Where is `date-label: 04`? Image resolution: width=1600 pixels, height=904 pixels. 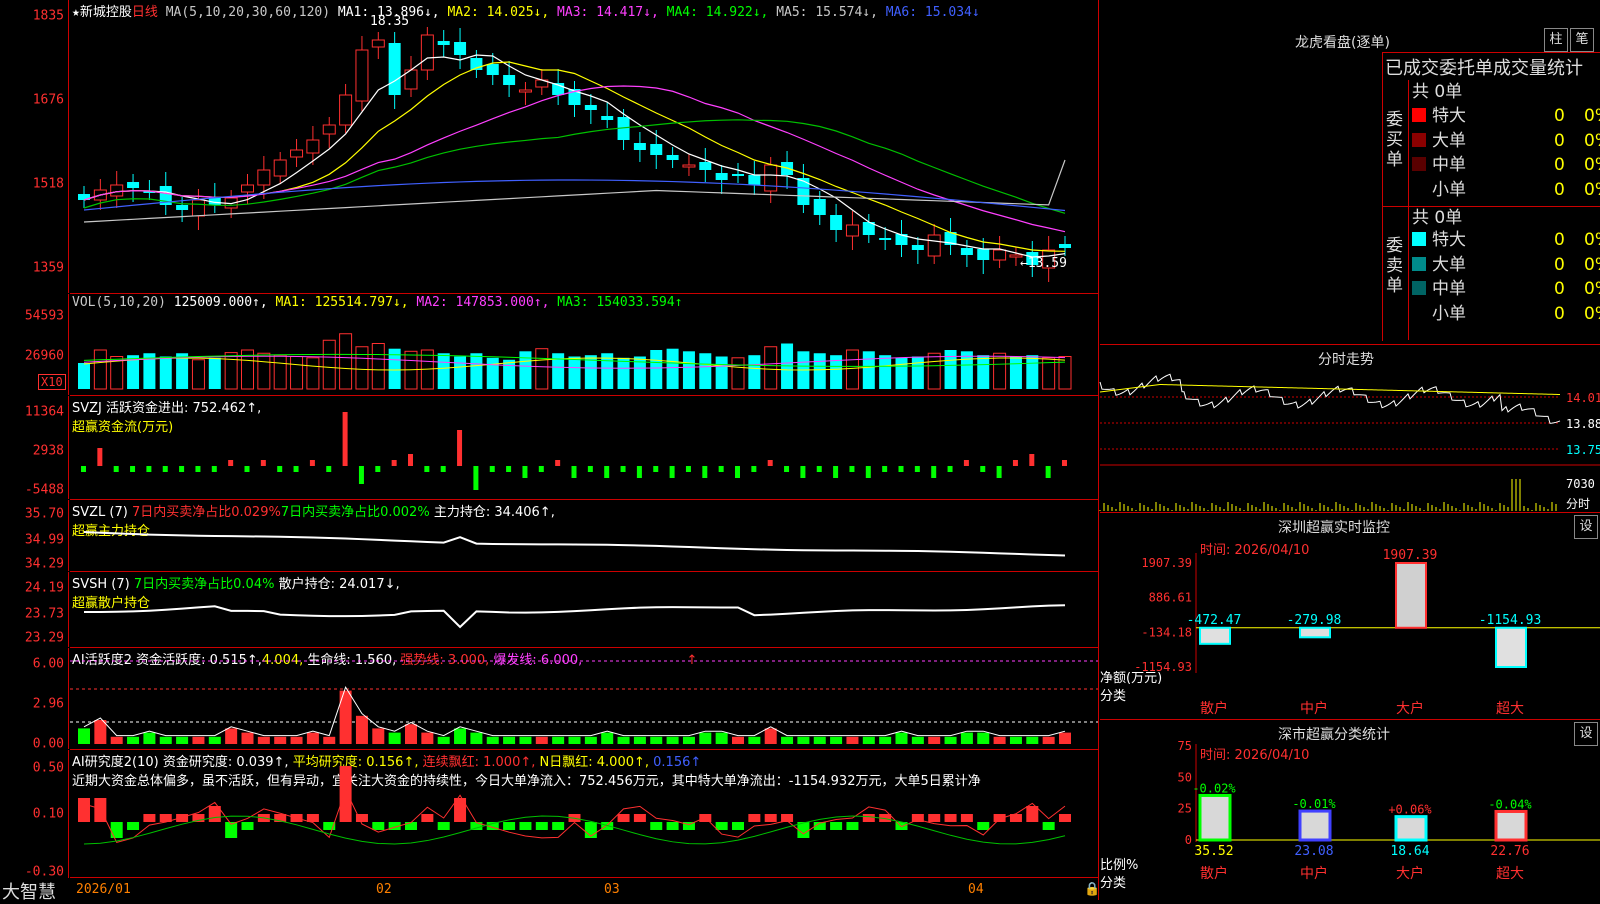
date-label: 04 is located at coordinates (976, 889).